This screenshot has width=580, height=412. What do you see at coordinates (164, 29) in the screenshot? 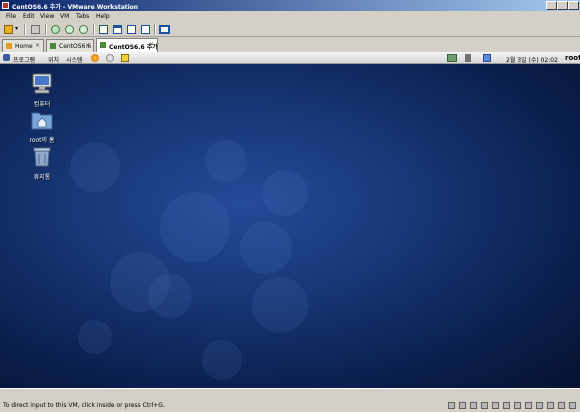
I see `console-view-icon` at bounding box center [164, 29].